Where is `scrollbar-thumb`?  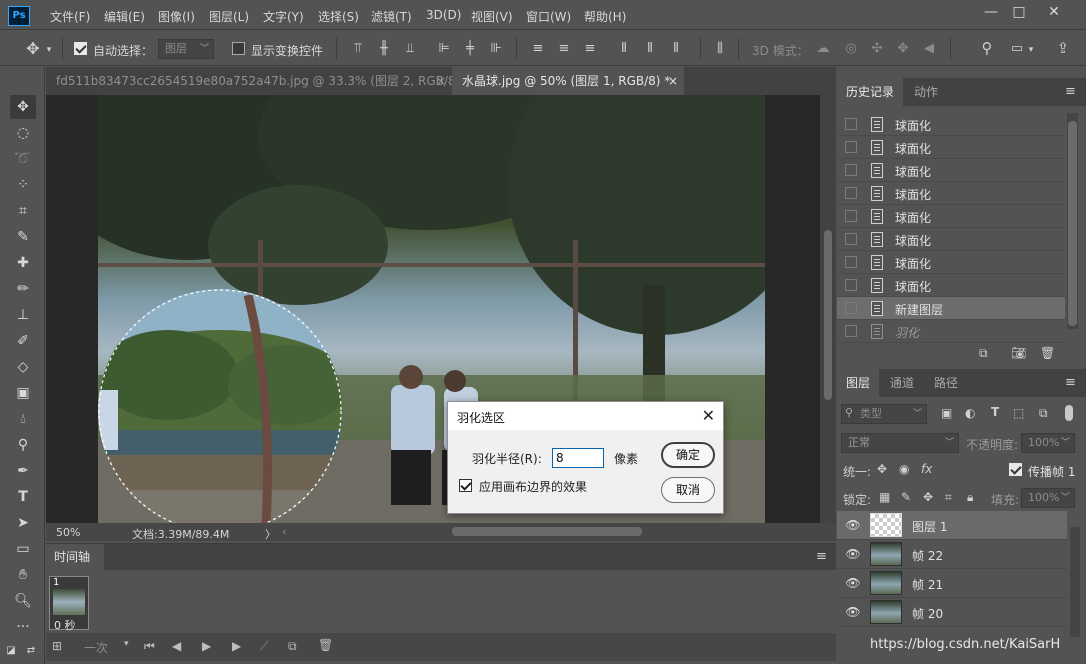 scrollbar-thumb is located at coordinates (1072, 223).